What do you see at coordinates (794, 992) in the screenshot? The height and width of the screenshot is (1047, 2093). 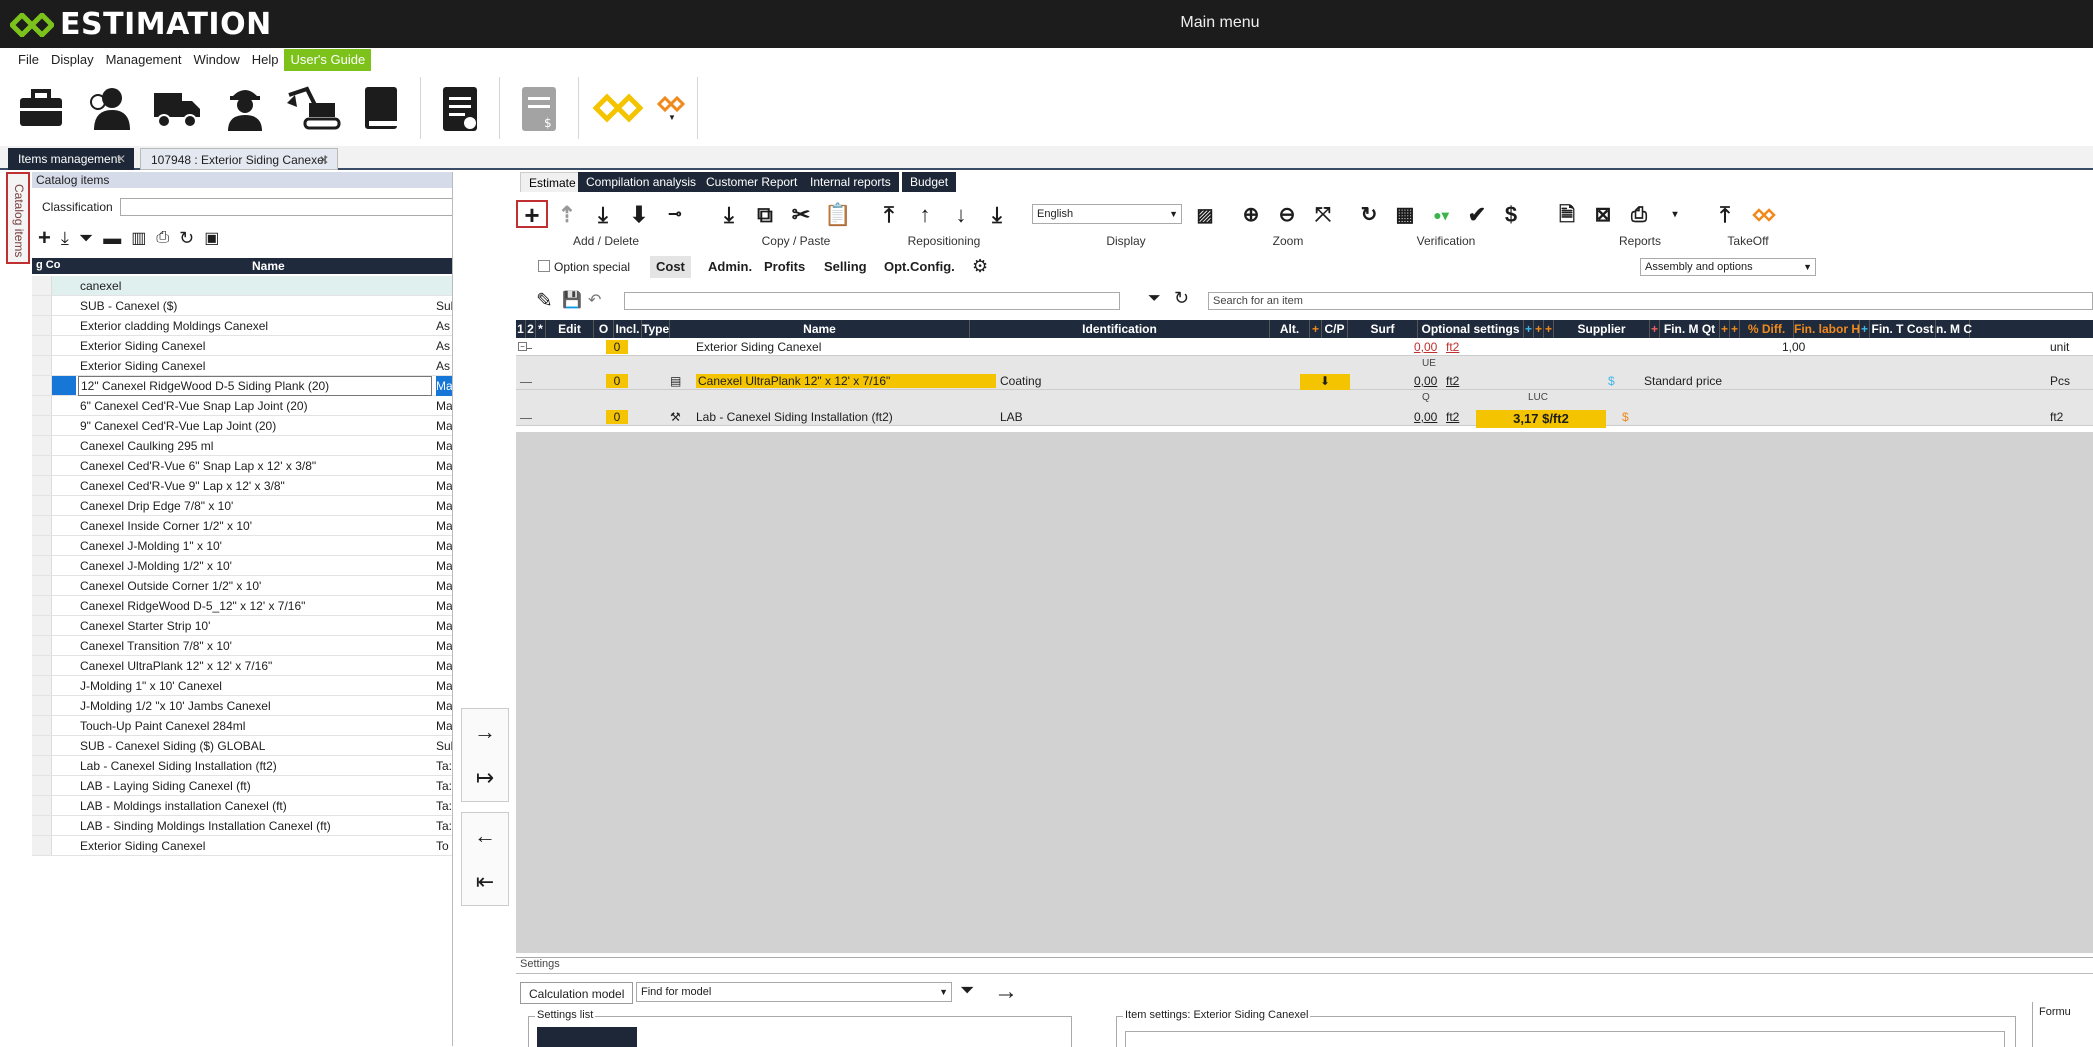 I see `find-model-select: Find for model ▼` at bounding box center [794, 992].